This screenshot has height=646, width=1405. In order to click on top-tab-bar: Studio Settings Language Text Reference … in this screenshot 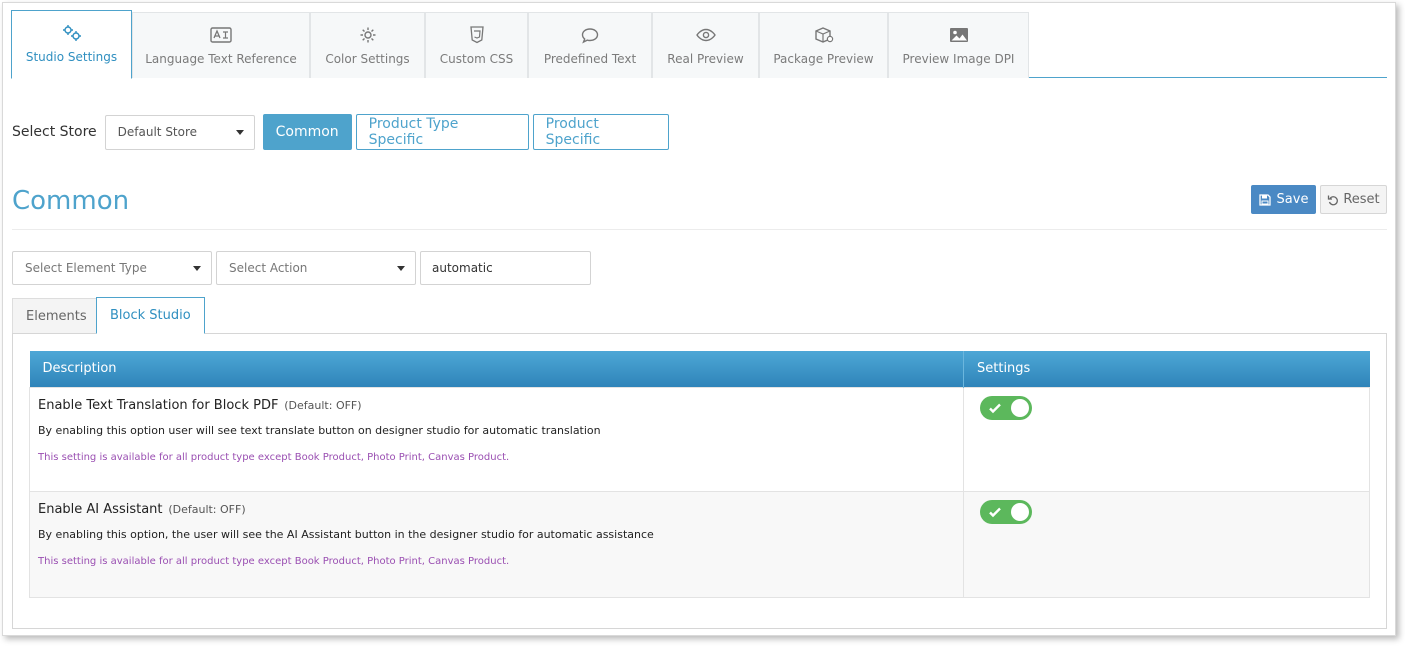, I will do `click(699, 44)`.